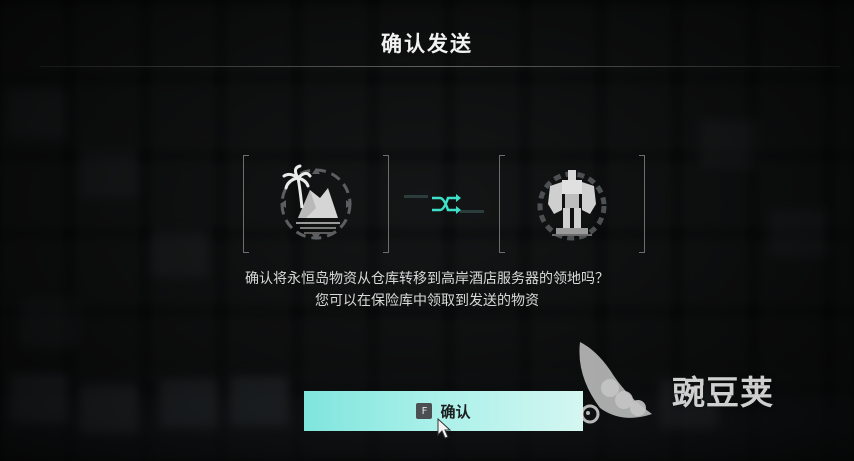 Image resolution: width=854 pixels, height=461 pixels. I want to click on keybind-badge: F, so click(424, 411).